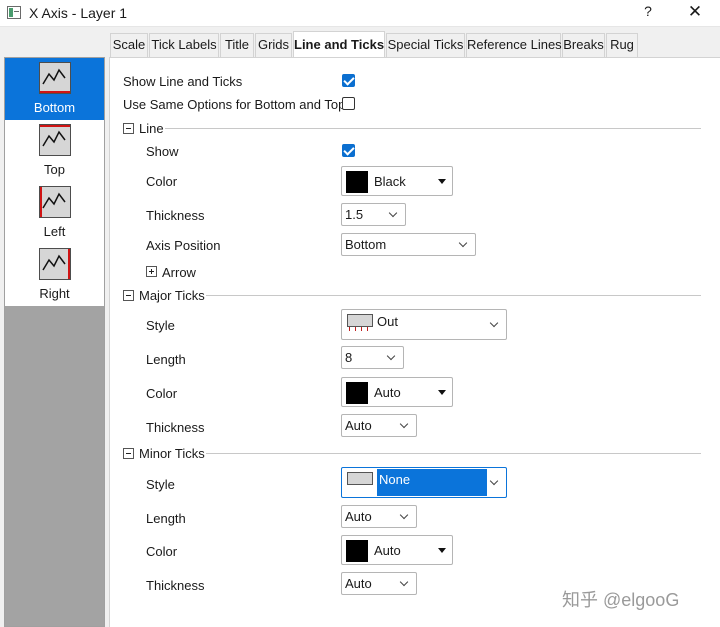  Describe the element at coordinates (408, 244) in the screenshot. I see `axis-position-dropdown: Bottom` at that location.